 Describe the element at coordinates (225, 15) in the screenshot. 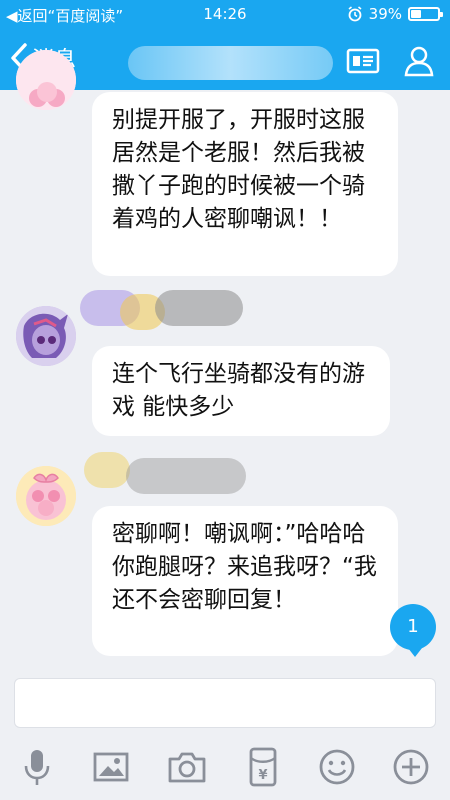

I see `status-bar: ◀返回“百度阅读” 14:26 39%` at that location.